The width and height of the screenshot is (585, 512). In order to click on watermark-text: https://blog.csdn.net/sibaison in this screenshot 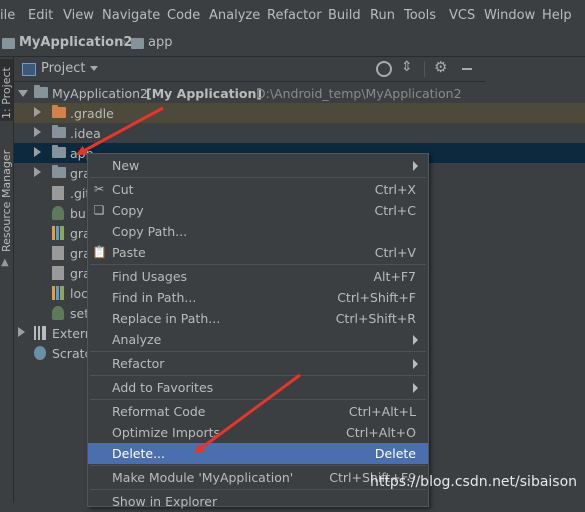, I will do `click(474, 482)`.